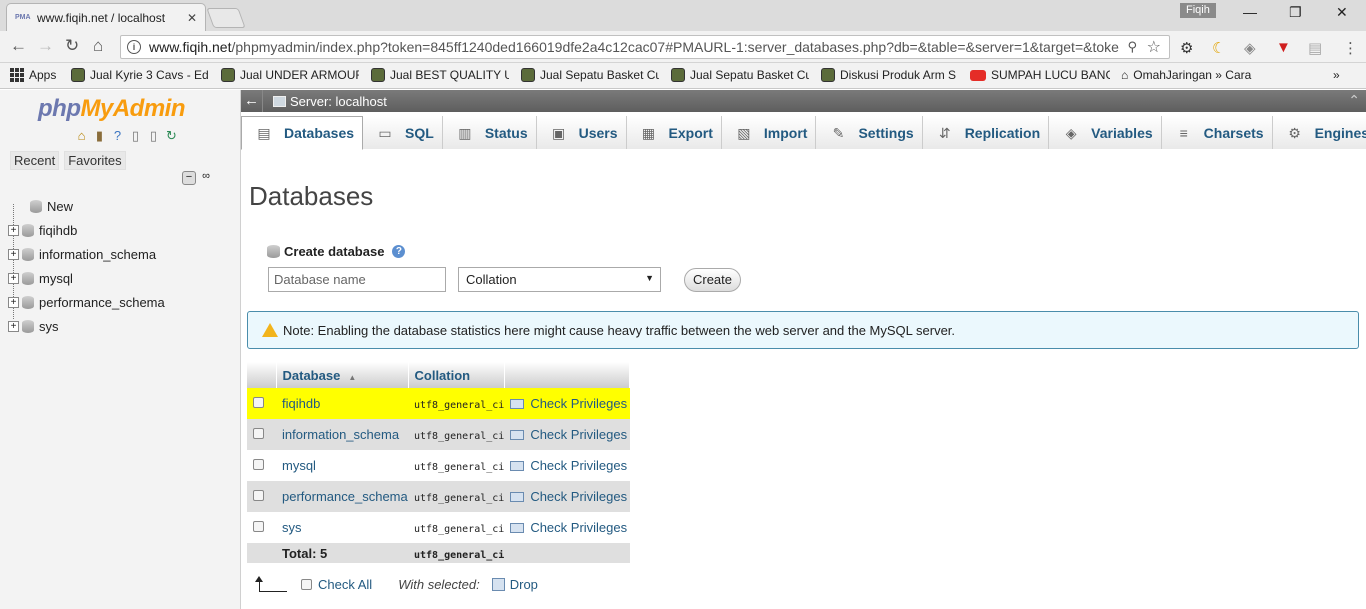 This screenshot has height=609, width=1366. What do you see at coordinates (1198, 10) in the screenshot?
I see `profile-badge: Fiqih` at bounding box center [1198, 10].